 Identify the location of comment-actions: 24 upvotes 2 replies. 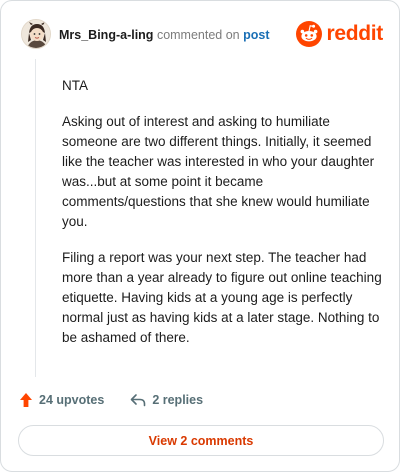
(111, 400).